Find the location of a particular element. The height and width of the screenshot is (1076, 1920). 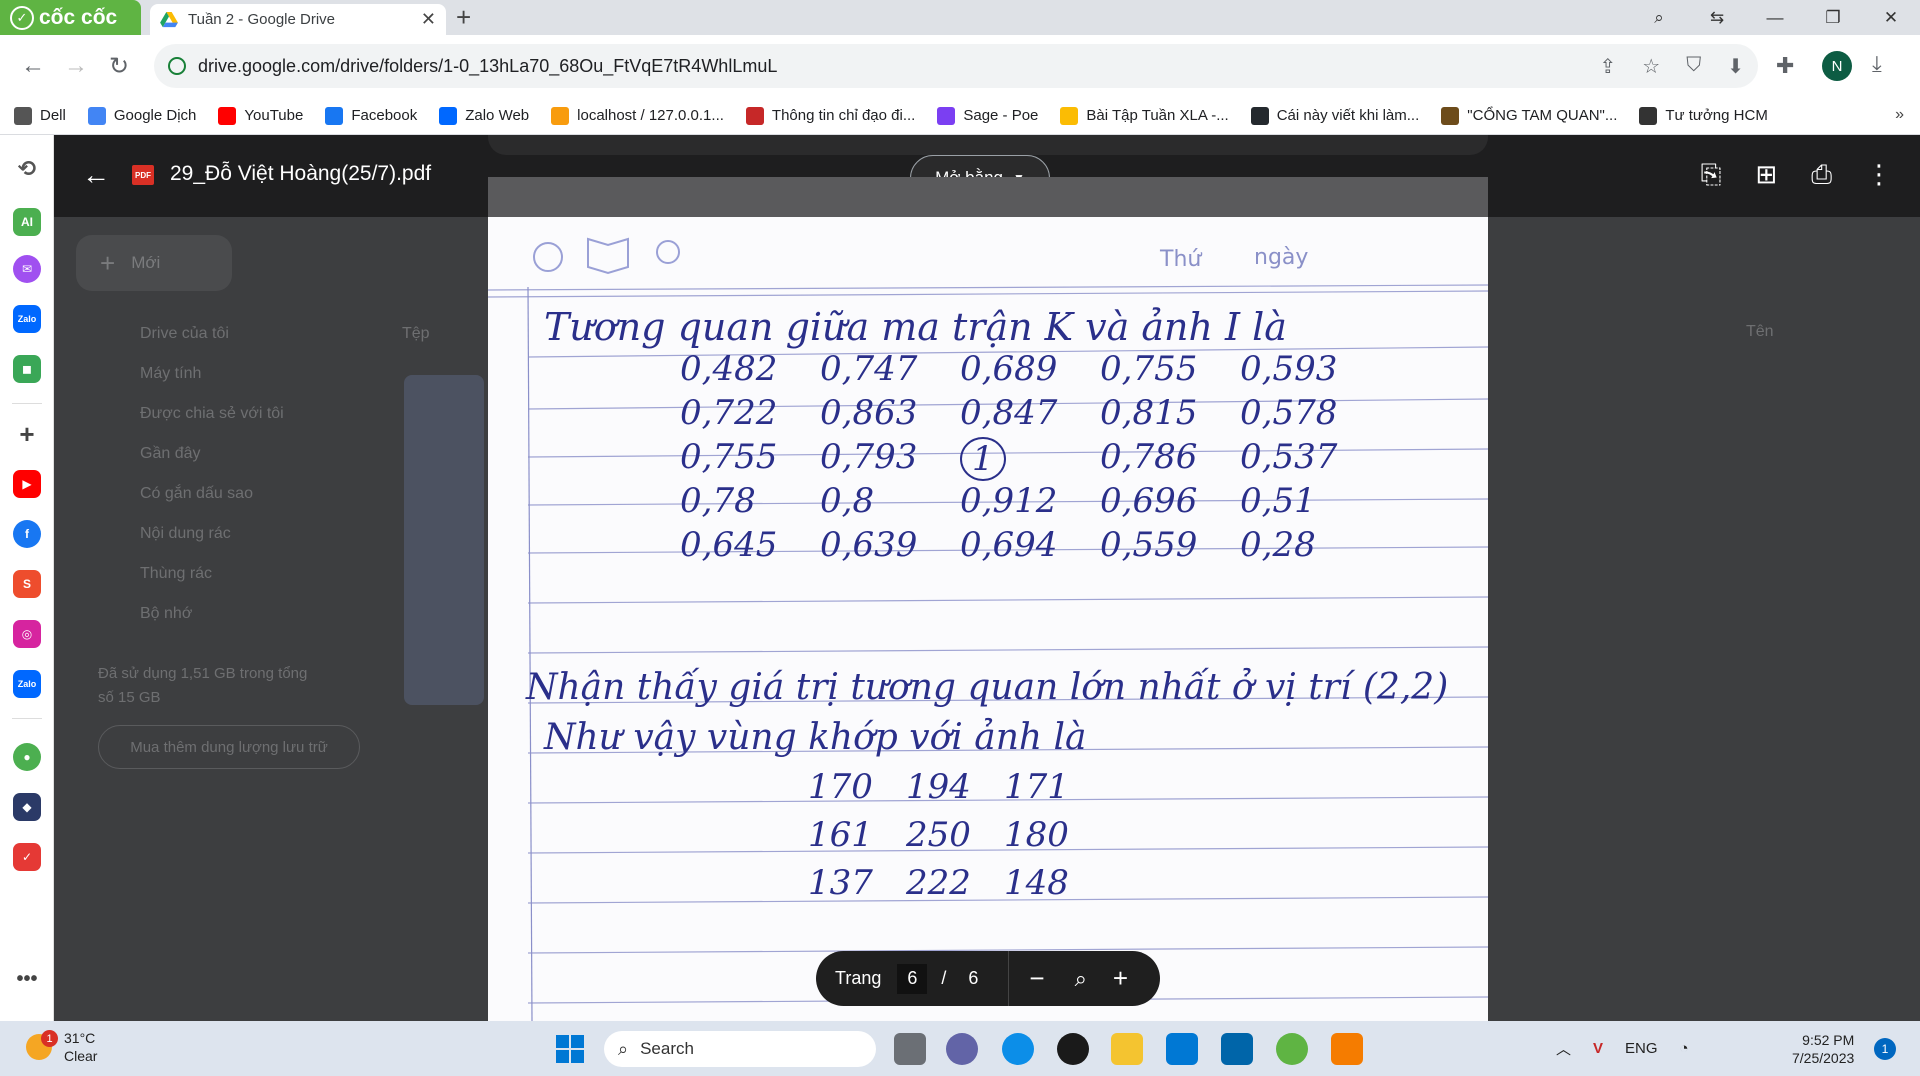

print-icon: ⎙ is located at coordinates (1821, 175).